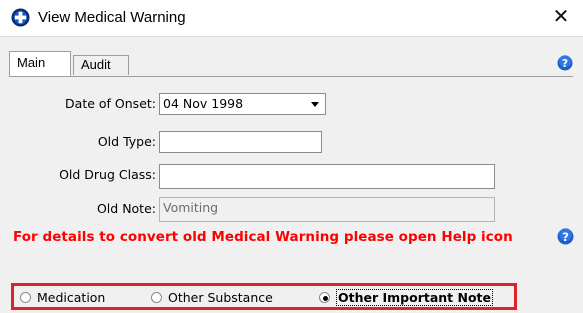 Image resolution: width=583 pixels, height=313 pixels. I want to click on date-of-onset-select: 04 Nov 1998, so click(242, 104).